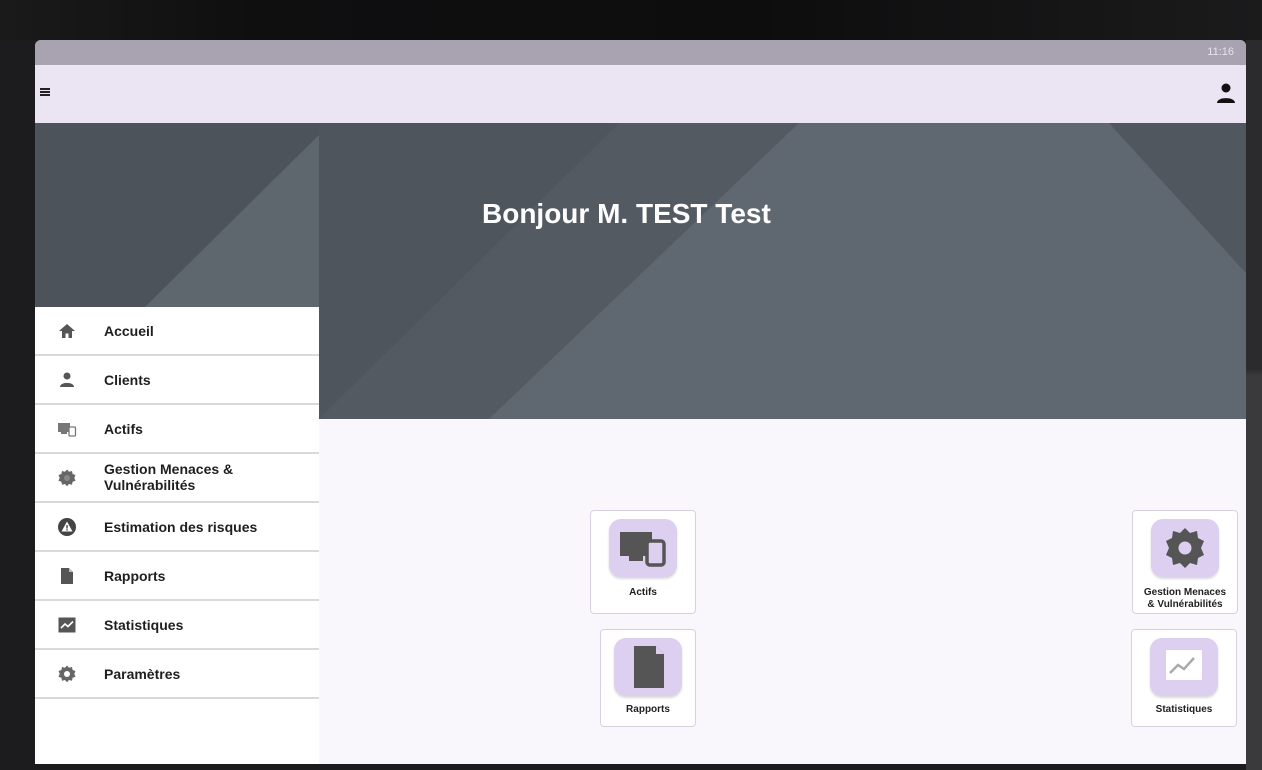 This screenshot has width=1262, height=770. I want to click on sidebar-item-label: Accueil, so click(129, 331).